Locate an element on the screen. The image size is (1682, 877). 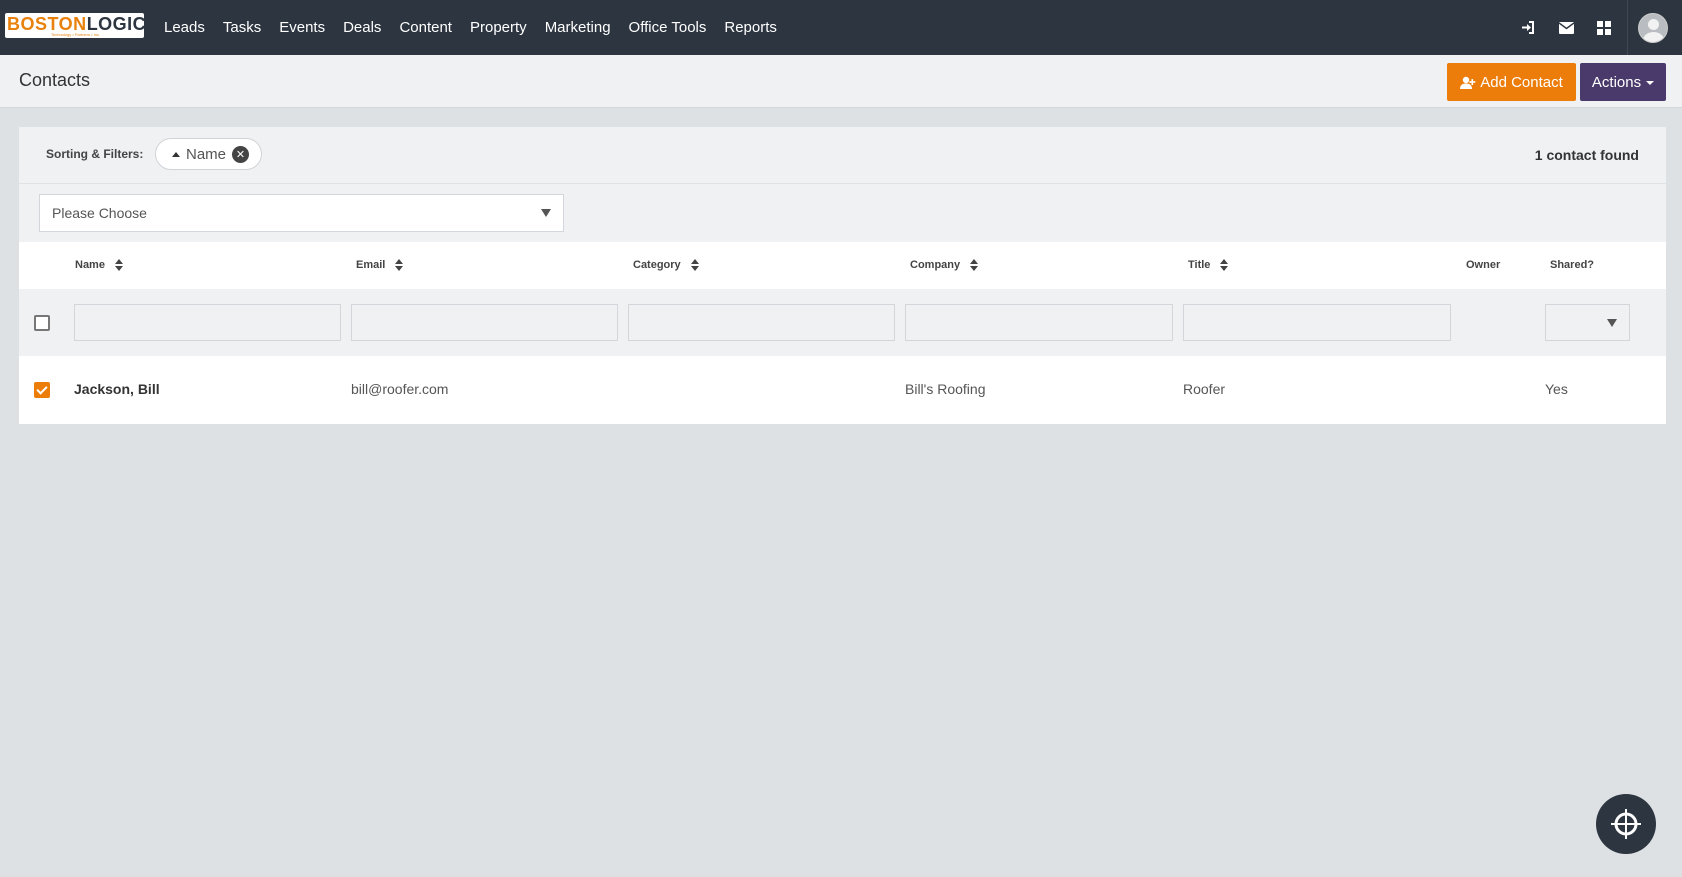
envelope-icon is located at coordinates (1566, 27).